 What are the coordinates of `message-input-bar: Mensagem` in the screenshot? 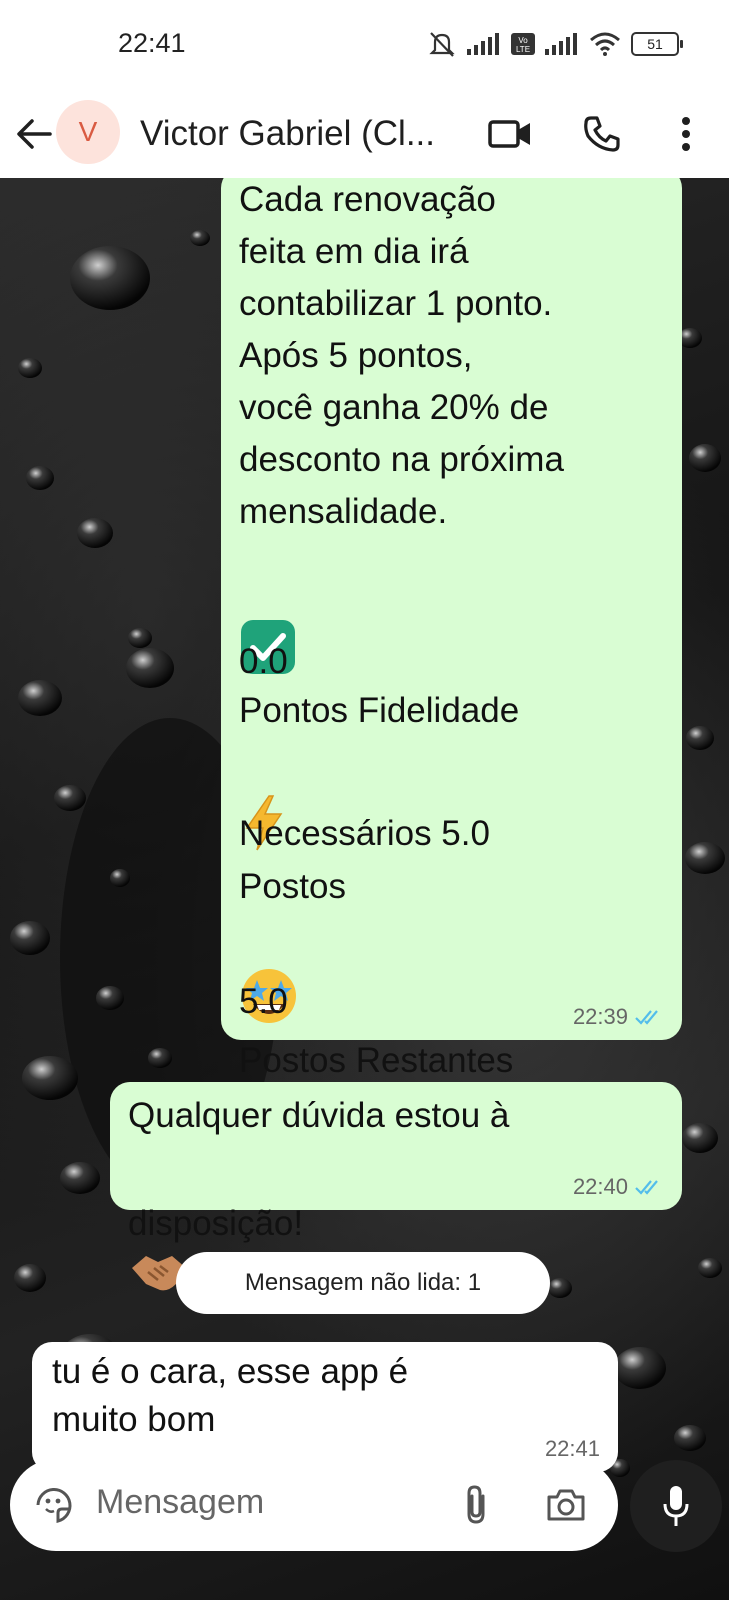 It's located at (314, 1505).